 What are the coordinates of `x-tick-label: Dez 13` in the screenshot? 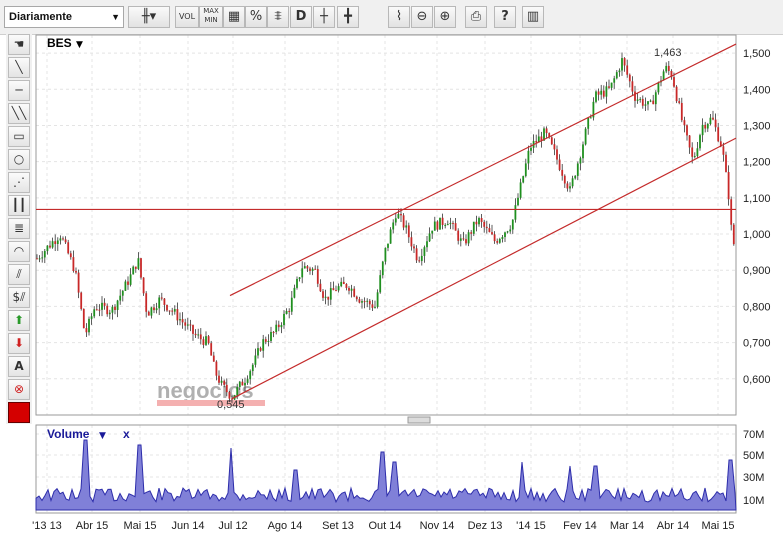 It's located at (485, 526).